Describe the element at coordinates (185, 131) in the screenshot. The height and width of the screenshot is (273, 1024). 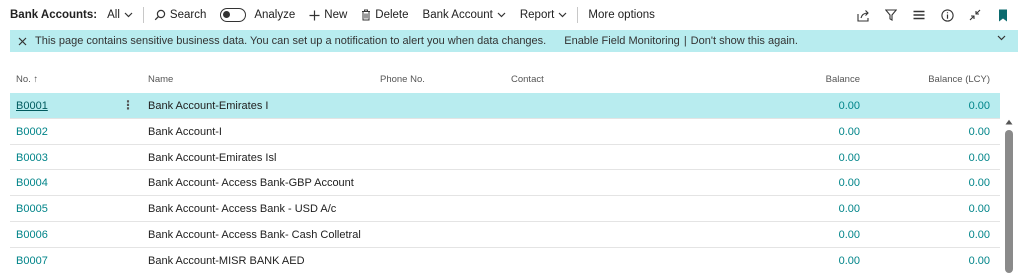
I see `account-name: Bank Account-I` at that location.